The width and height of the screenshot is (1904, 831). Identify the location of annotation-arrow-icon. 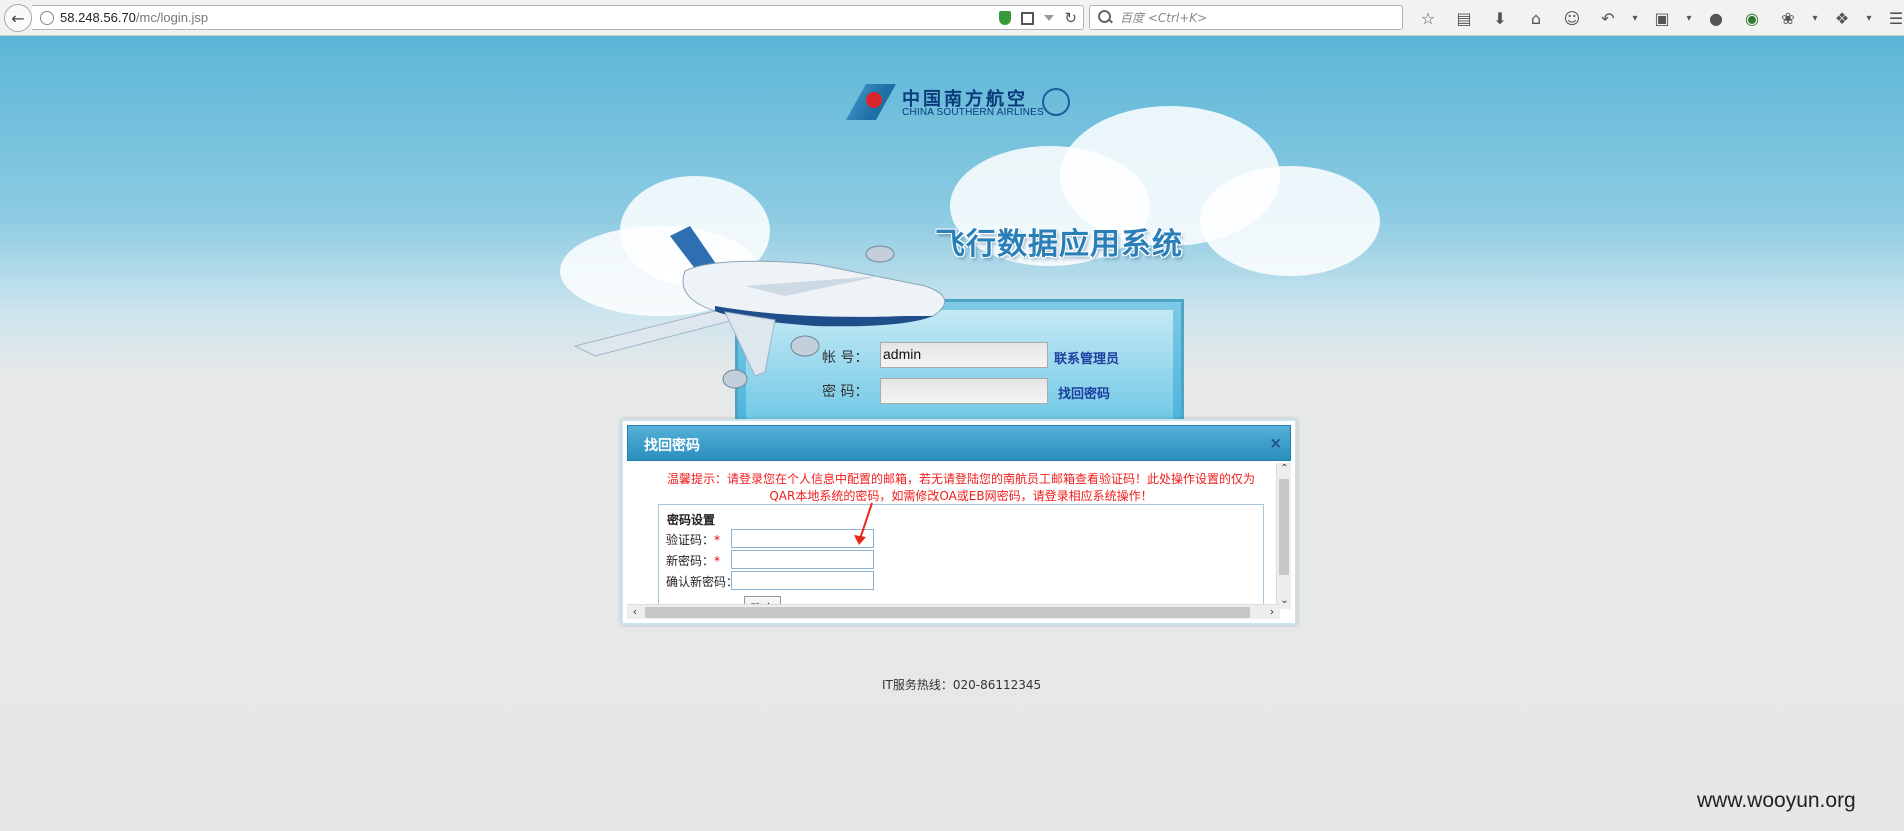
(863, 523).